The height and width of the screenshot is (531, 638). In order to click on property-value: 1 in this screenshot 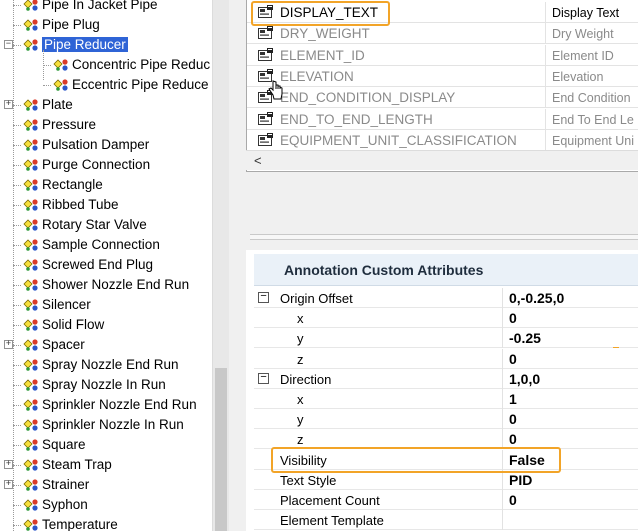, I will do `click(513, 399)`.